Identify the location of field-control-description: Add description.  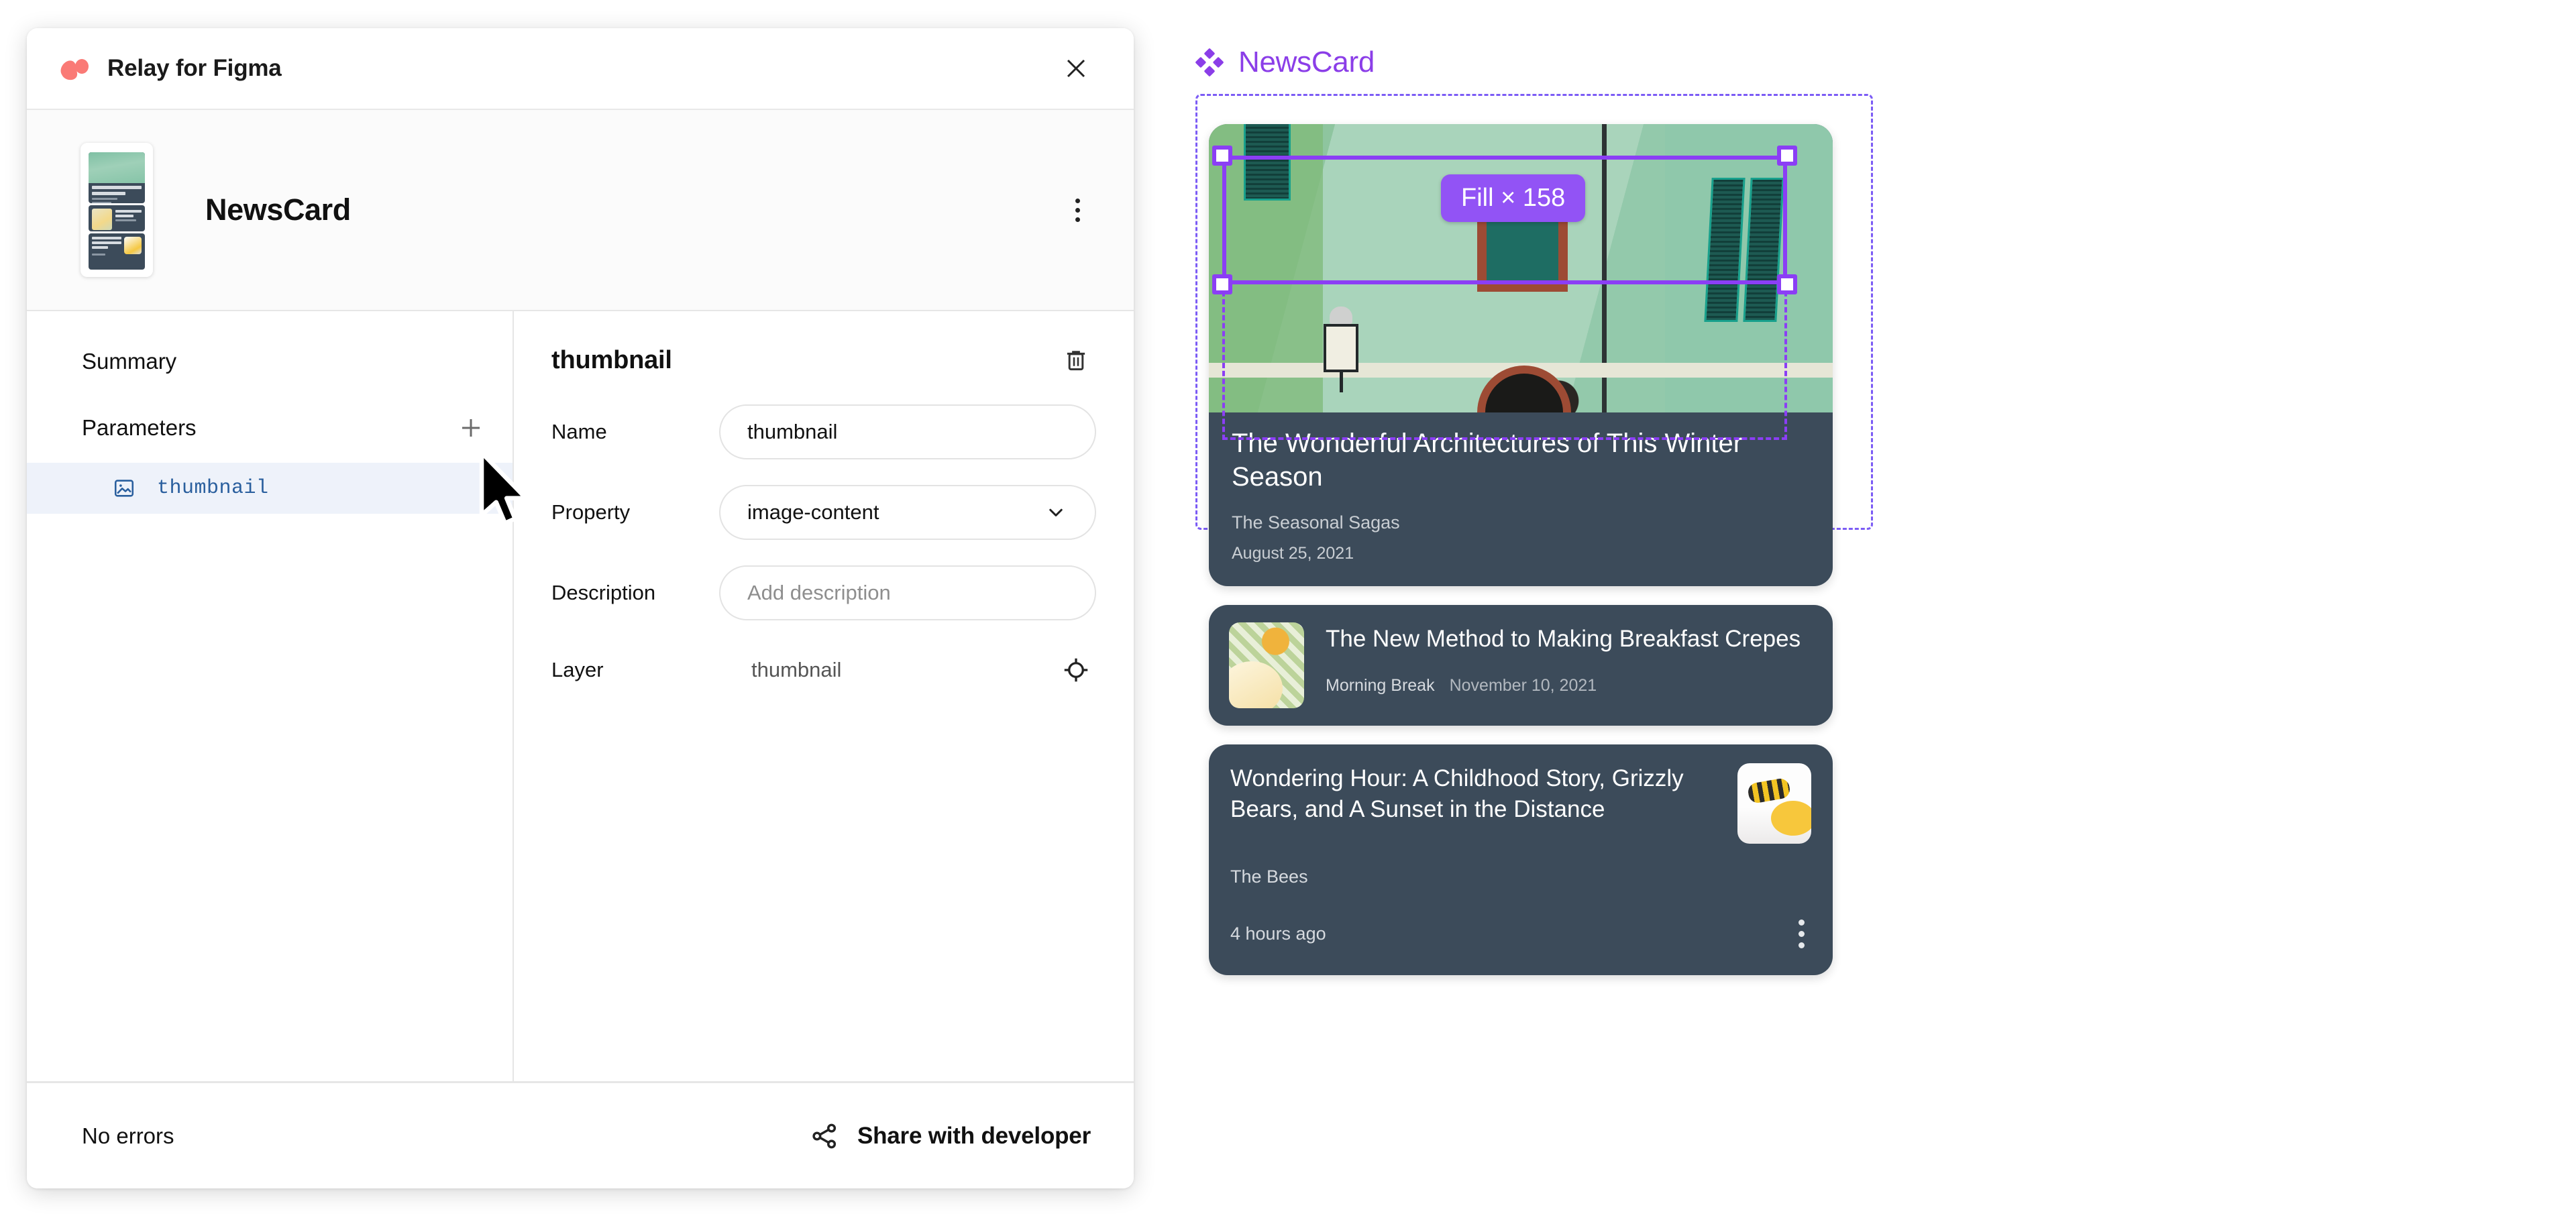
(907, 592).